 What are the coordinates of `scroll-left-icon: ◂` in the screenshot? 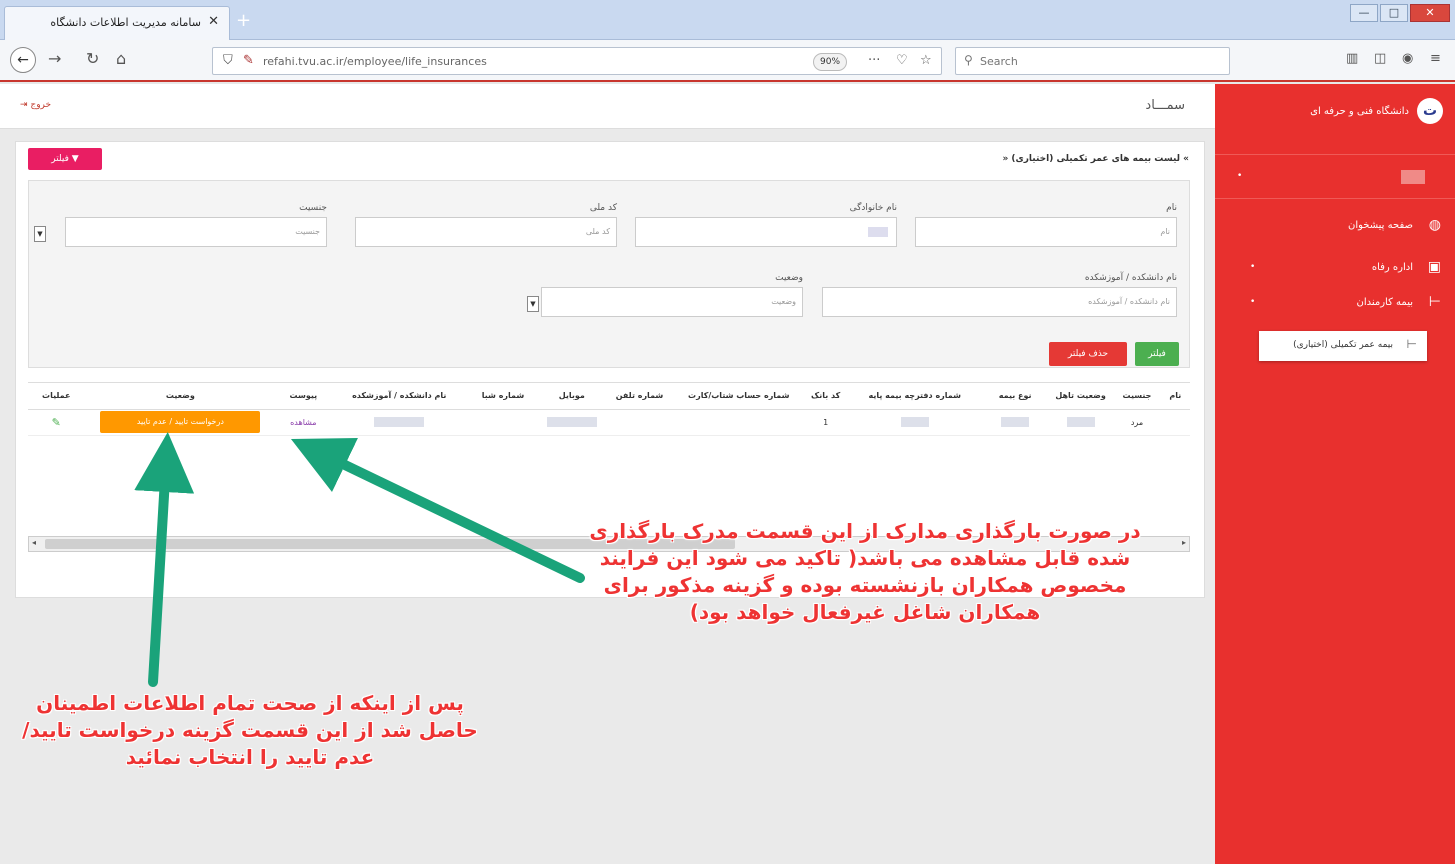 It's located at (34, 542).